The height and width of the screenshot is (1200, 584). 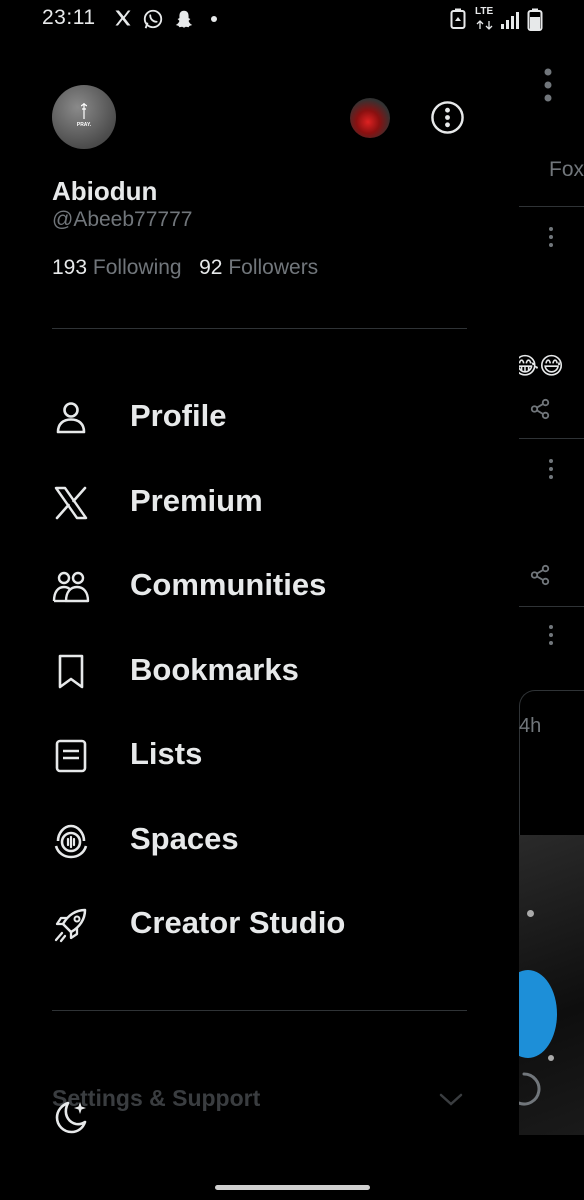 What do you see at coordinates (184, 838) in the screenshot?
I see `menu-item-label: Spaces` at bounding box center [184, 838].